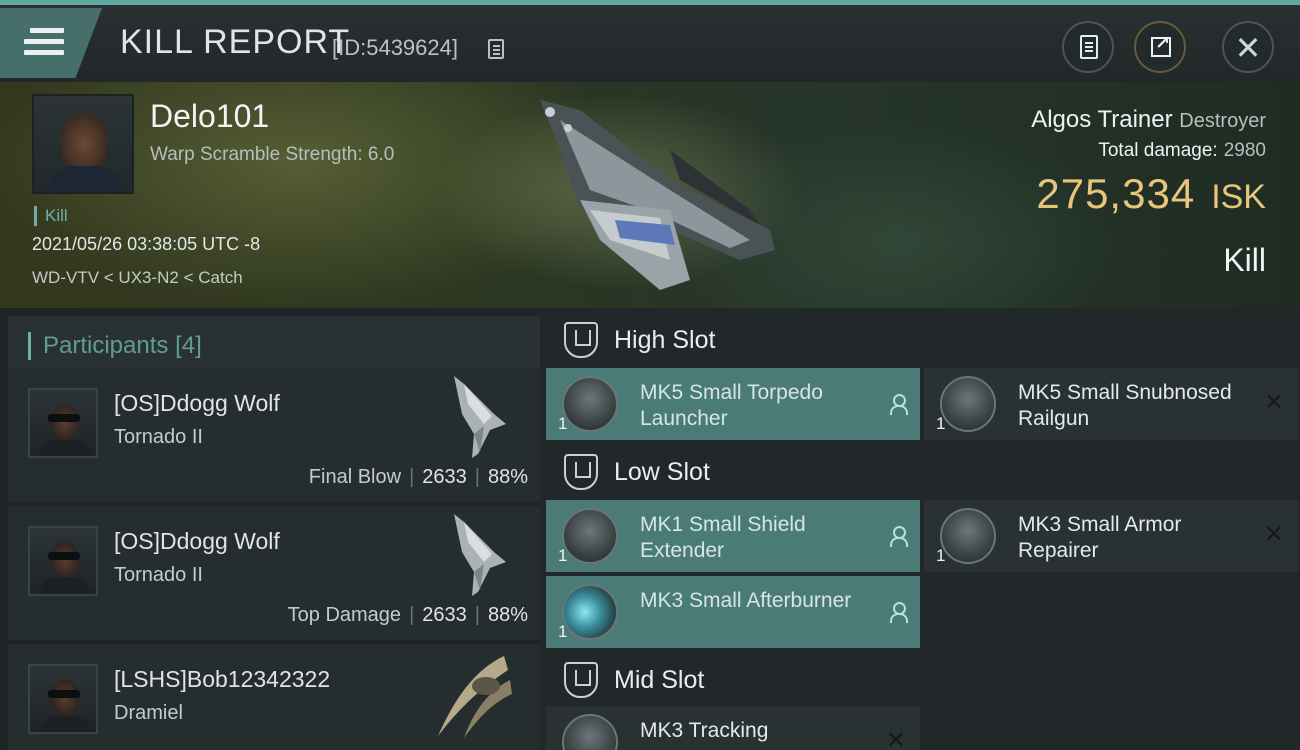 The image size is (1300, 750). Describe the element at coordinates (407, 615) in the screenshot. I see `participant-stats: Top Damage | 2633 | 88%` at that location.